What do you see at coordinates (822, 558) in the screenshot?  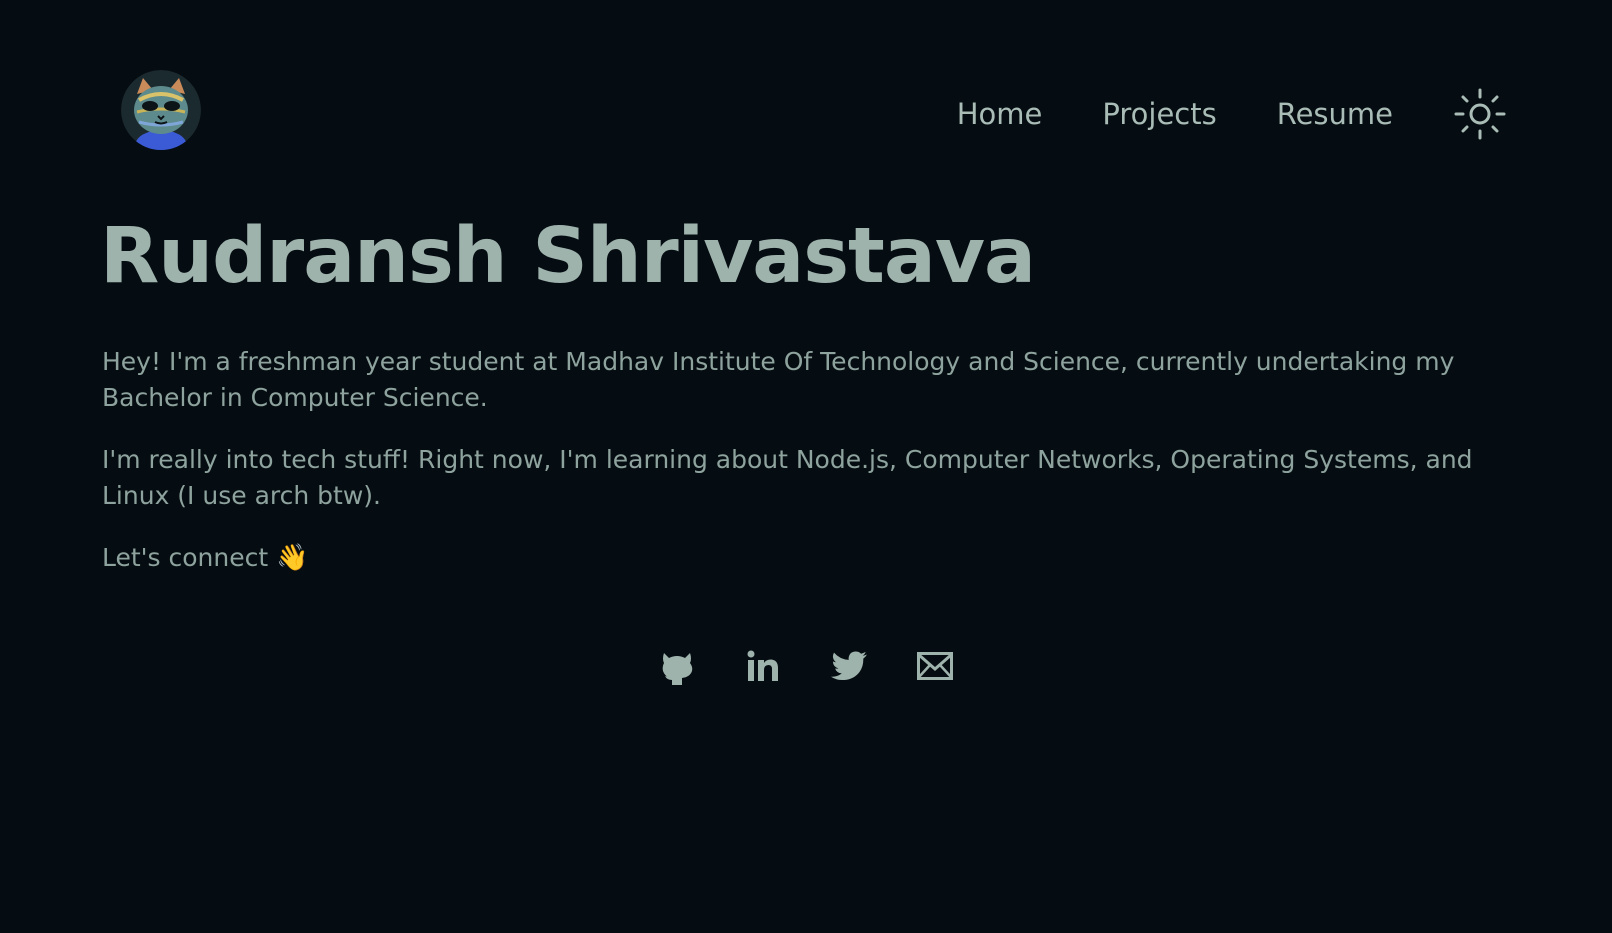 I see `bio-paragraph-connect: Let's connect 👋` at bounding box center [822, 558].